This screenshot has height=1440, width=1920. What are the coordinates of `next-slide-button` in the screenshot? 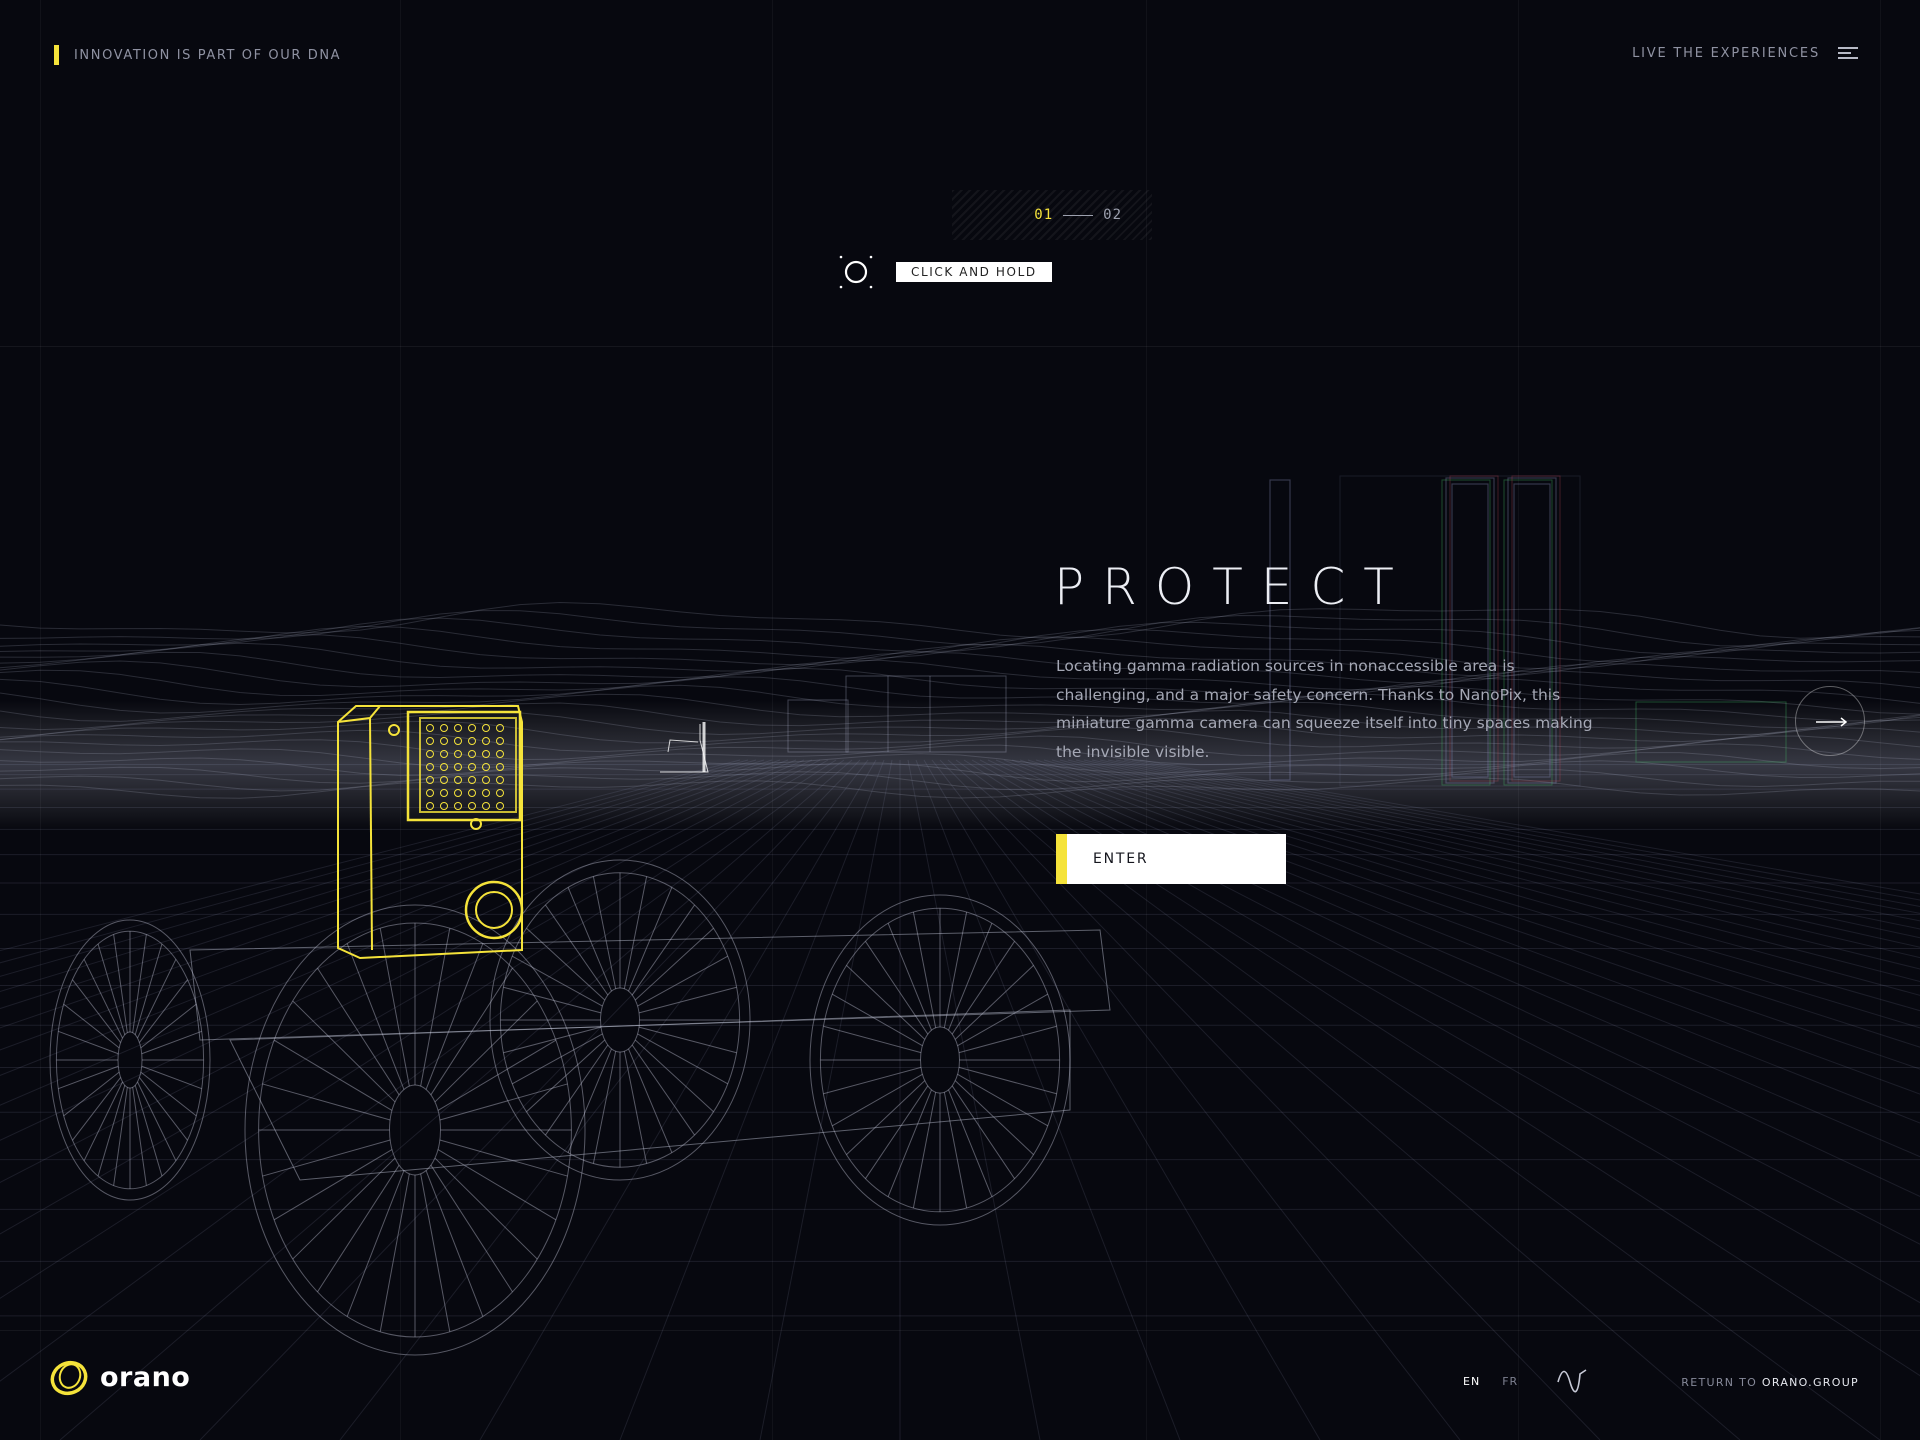 It's located at (1830, 721).